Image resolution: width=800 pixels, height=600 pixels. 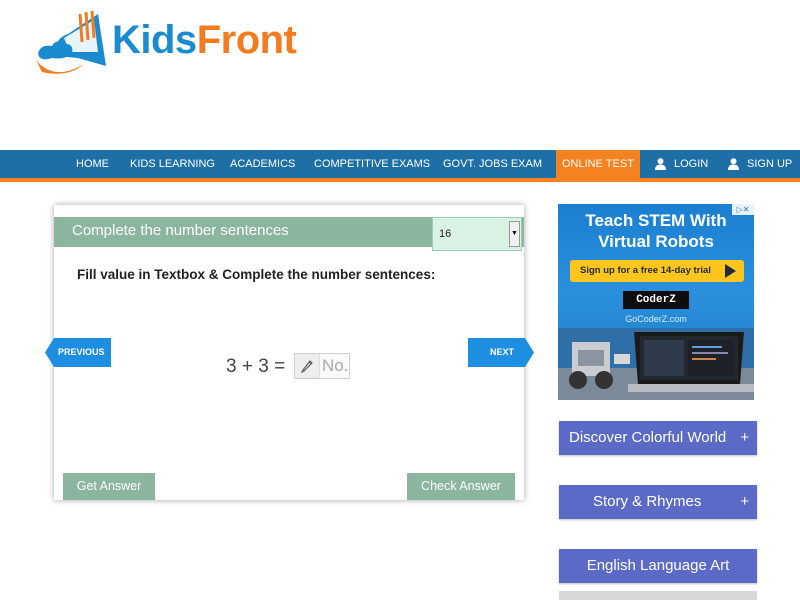 I want to click on nav-kids-learning: KIDS LEARNING, so click(x=172, y=164).